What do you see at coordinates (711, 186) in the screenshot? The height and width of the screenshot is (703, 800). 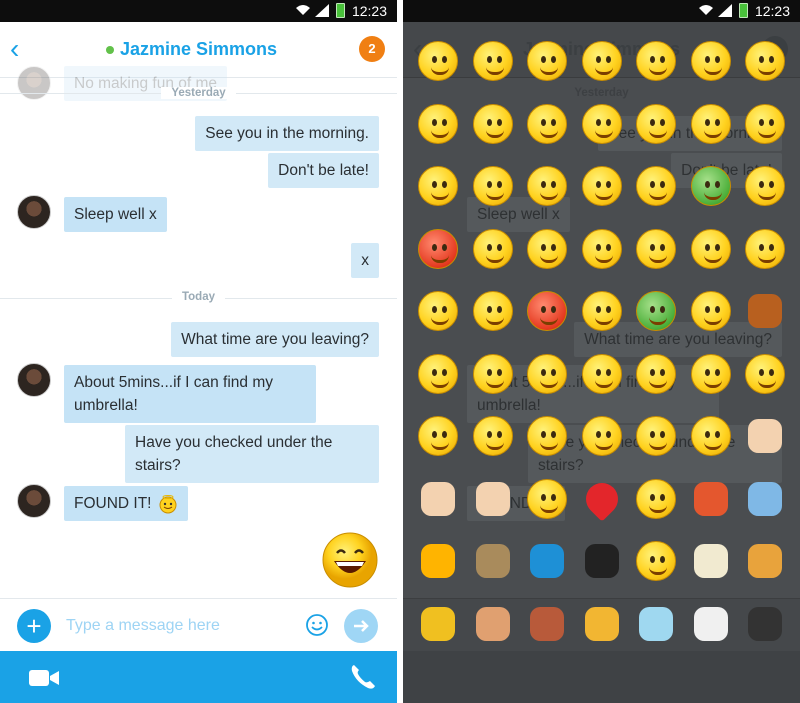 I see `puke-icon` at bounding box center [711, 186].